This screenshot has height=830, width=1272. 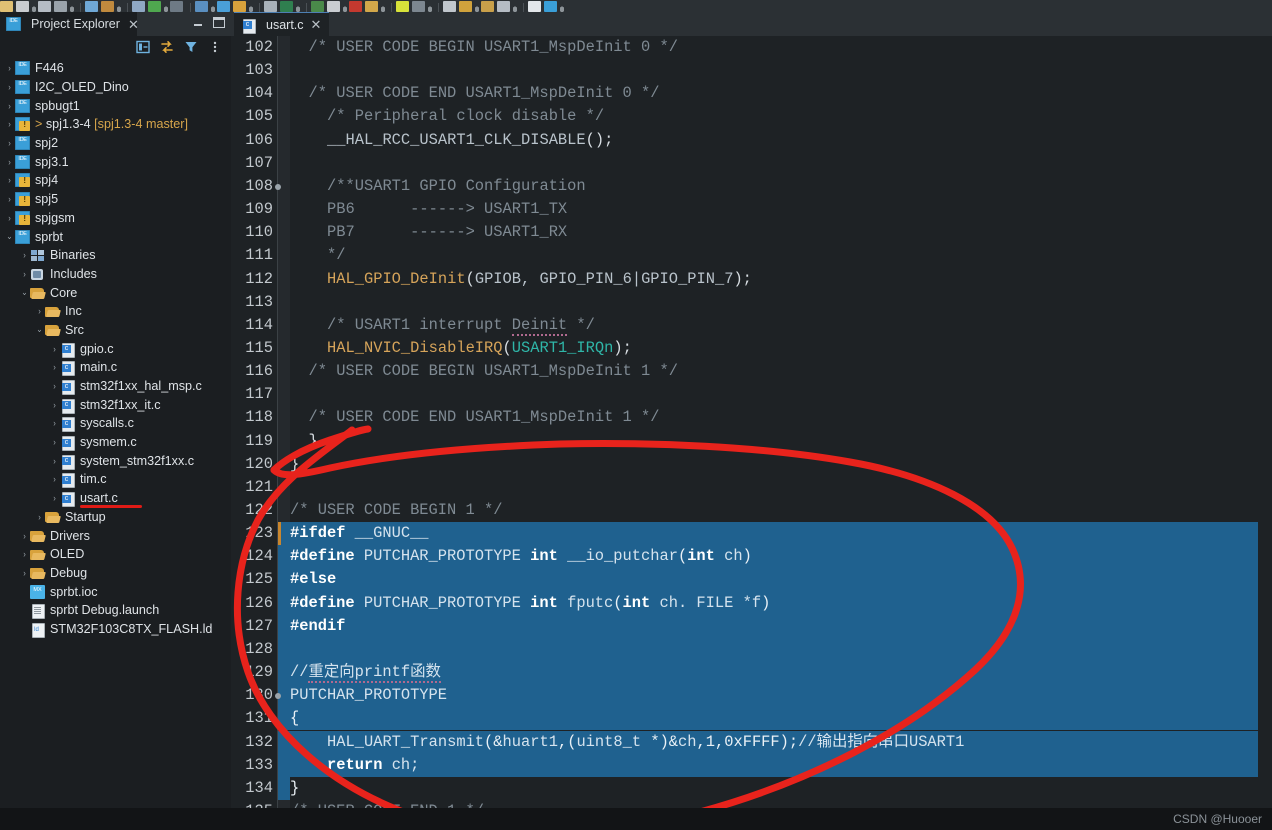 I want to click on code-line: 111 */, so click(x=751, y=255).